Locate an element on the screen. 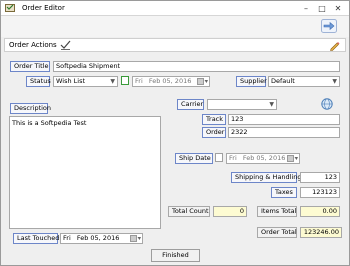 Image resolution: width=350 pixels, height=266 pixels. order-actions-label: Order Actions is located at coordinates (33, 45).